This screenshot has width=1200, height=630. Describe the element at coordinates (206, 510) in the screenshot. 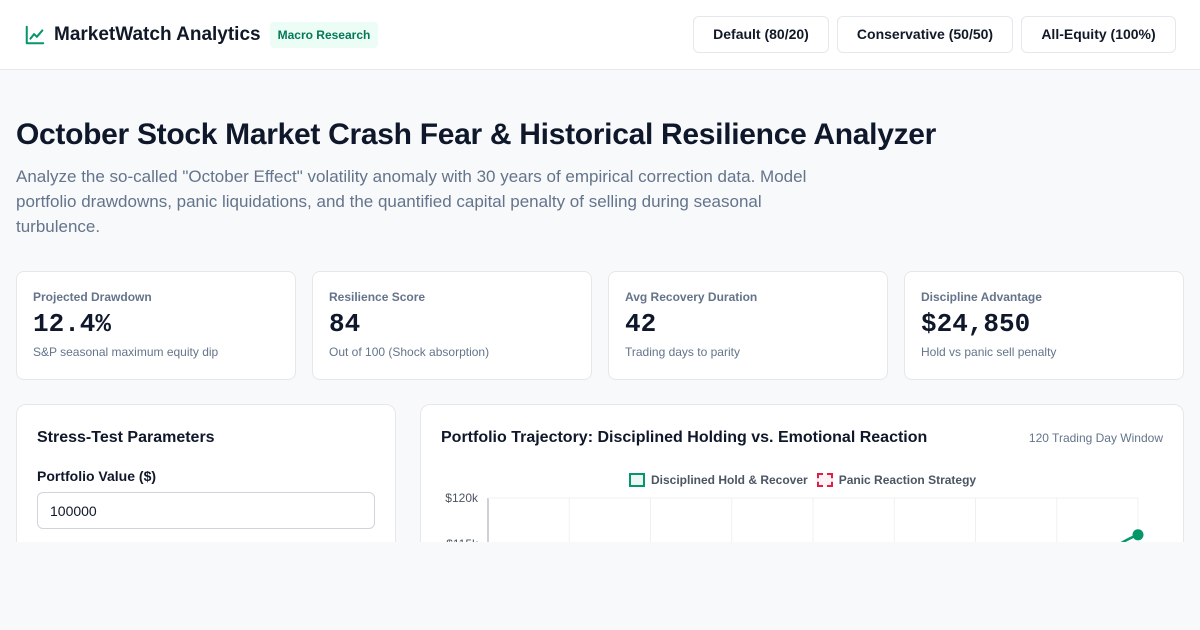

I see `portfolio-value-input` at that location.